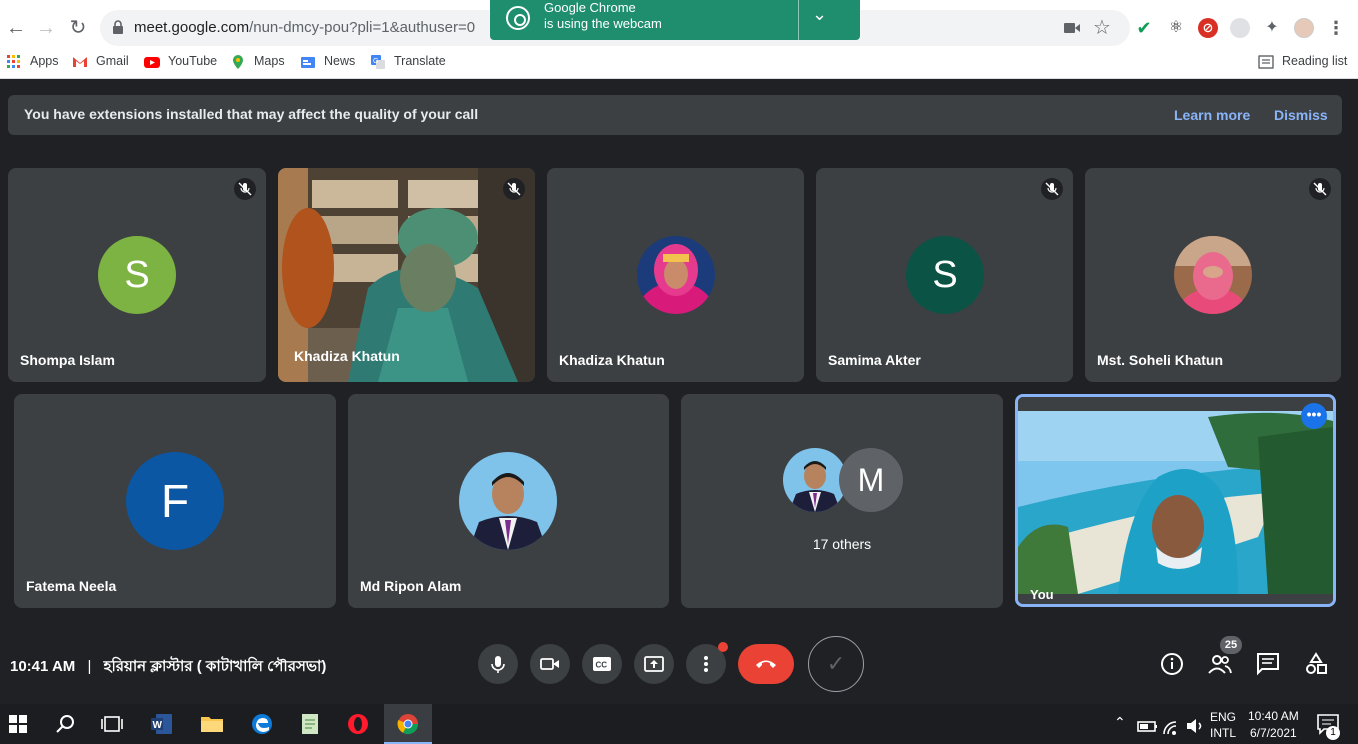 This screenshot has height=744, width=1358. What do you see at coordinates (1172, 664) in the screenshot?
I see `meeting-details-icon` at bounding box center [1172, 664].